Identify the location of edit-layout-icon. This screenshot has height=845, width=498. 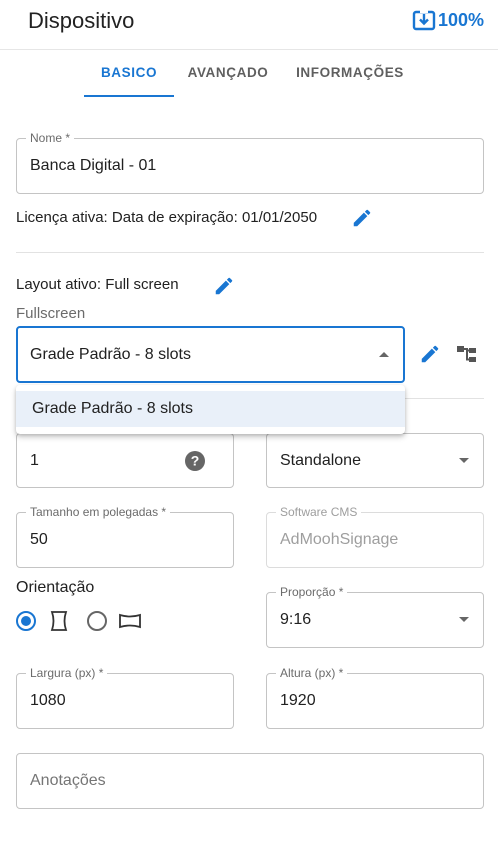
(224, 286).